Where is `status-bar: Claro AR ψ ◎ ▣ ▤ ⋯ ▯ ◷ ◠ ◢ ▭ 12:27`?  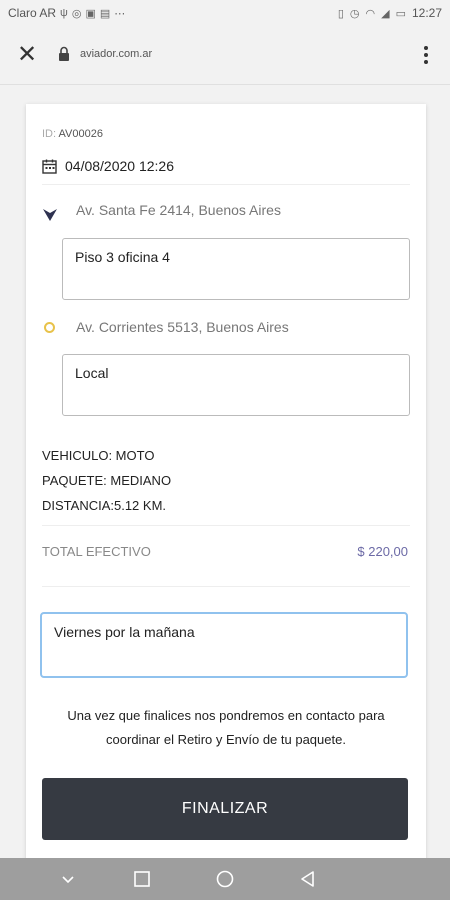 status-bar: Claro AR ψ ◎ ▣ ▤ ⋯ ▯ ◷ ◠ ◢ ▭ 12:27 is located at coordinates (225, 13).